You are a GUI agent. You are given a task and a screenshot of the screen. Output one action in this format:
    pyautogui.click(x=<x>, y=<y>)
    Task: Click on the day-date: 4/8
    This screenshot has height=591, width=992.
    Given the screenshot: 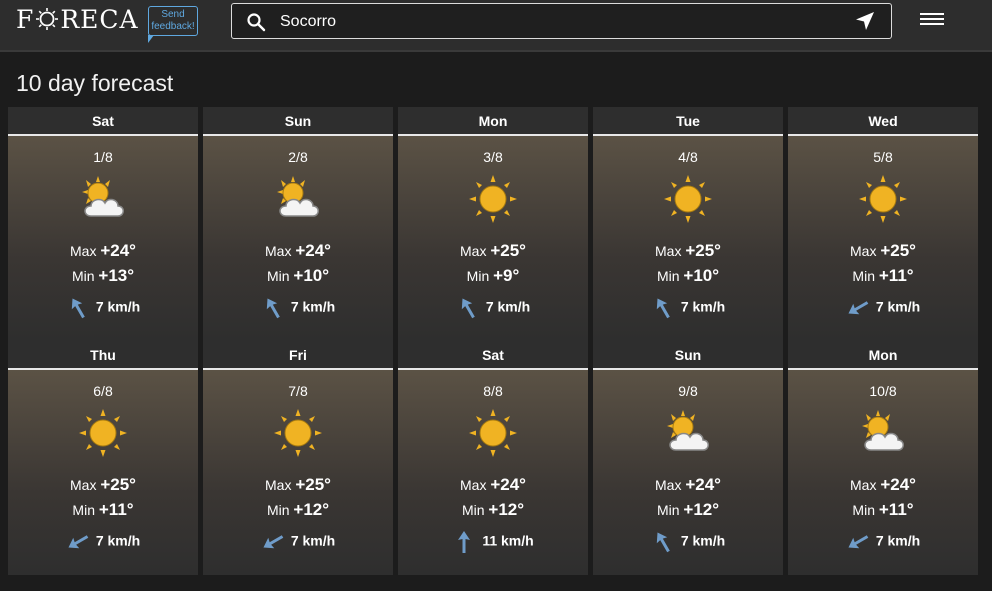 What is the action you would take?
    pyautogui.click(x=688, y=157)
    